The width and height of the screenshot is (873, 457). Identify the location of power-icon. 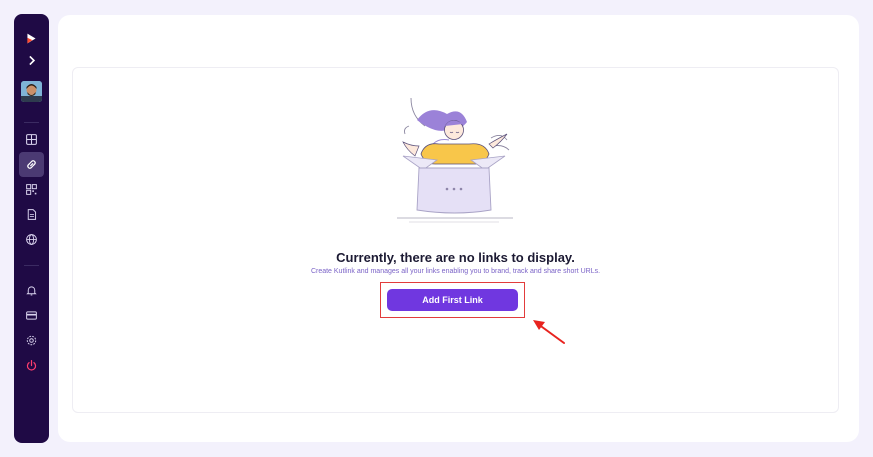
(31, 365).